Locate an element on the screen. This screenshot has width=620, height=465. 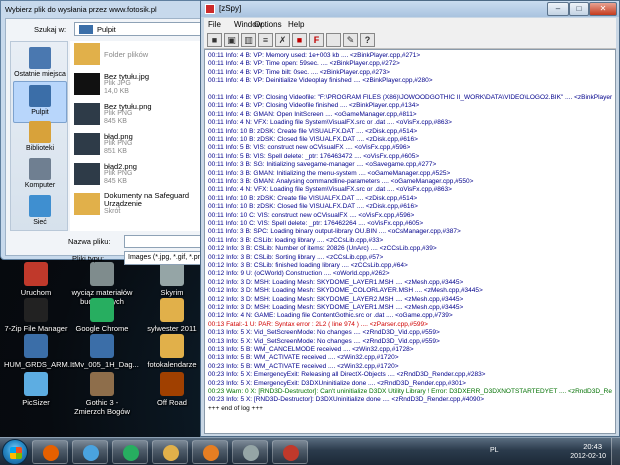
look-in-select: Pulpit is located at coordinates (144, 29).